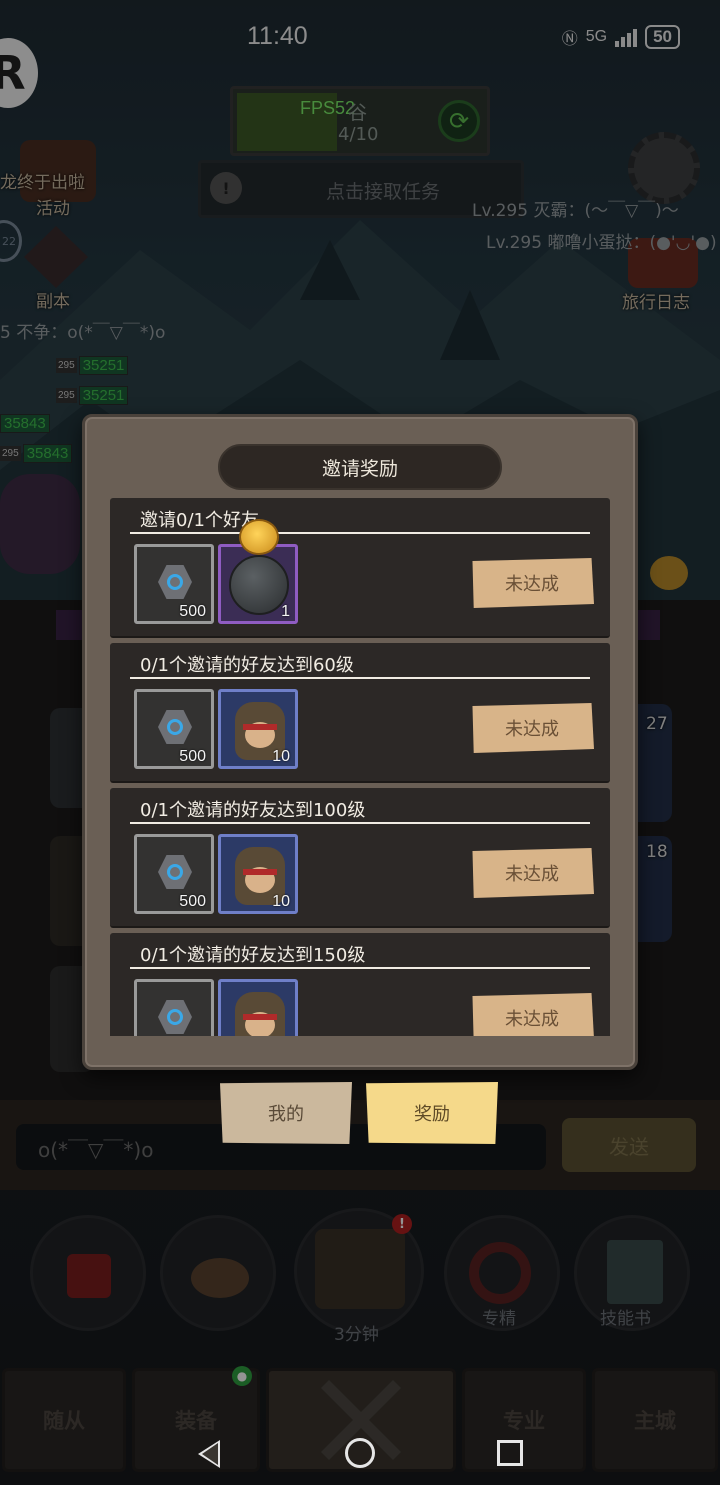 The image size is (720, 1485). Describe the element at coordinates (259, 585) in the screenshot. I see `orb-icon` at that location.